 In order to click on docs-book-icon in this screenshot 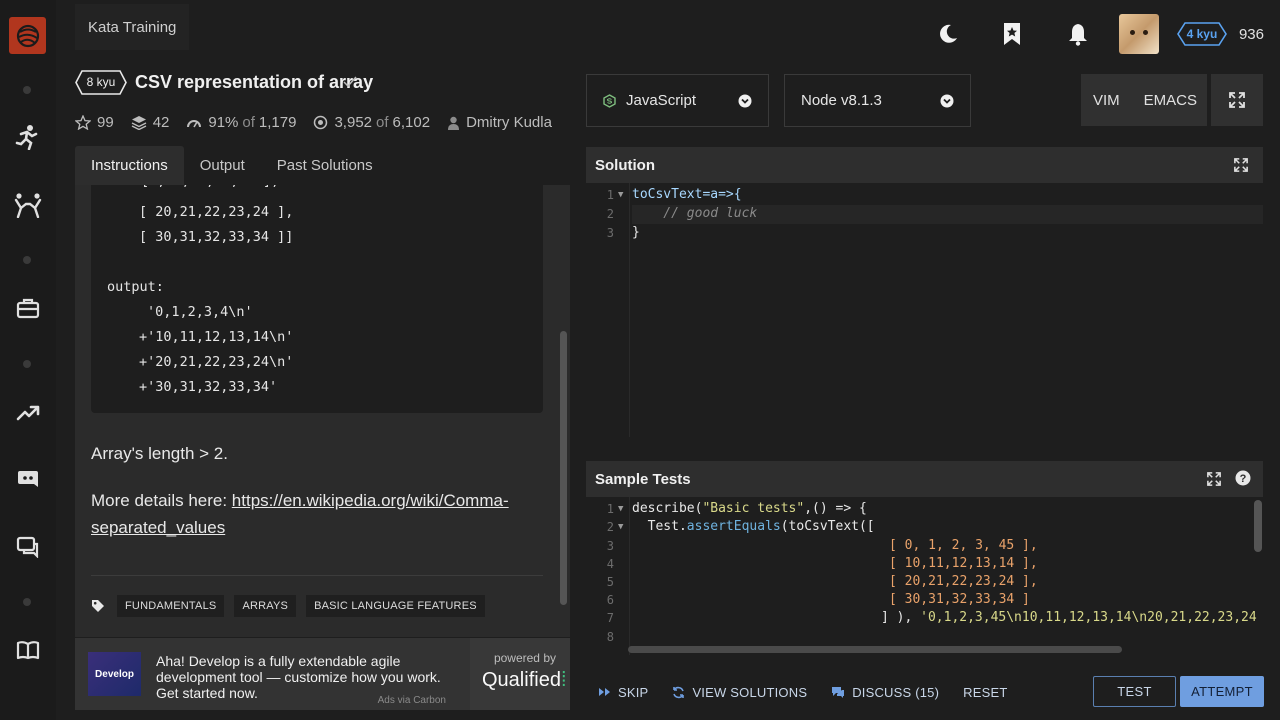, I will do `click(28, 650)`.